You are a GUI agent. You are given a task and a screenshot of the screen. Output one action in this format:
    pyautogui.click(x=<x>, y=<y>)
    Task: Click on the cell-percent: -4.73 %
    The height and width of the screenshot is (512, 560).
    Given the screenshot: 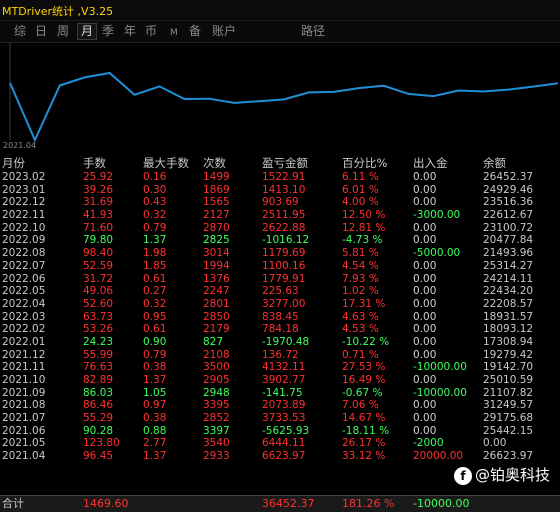 What is the action you would take?
    pyautogui.click(x=362, y=240)
    